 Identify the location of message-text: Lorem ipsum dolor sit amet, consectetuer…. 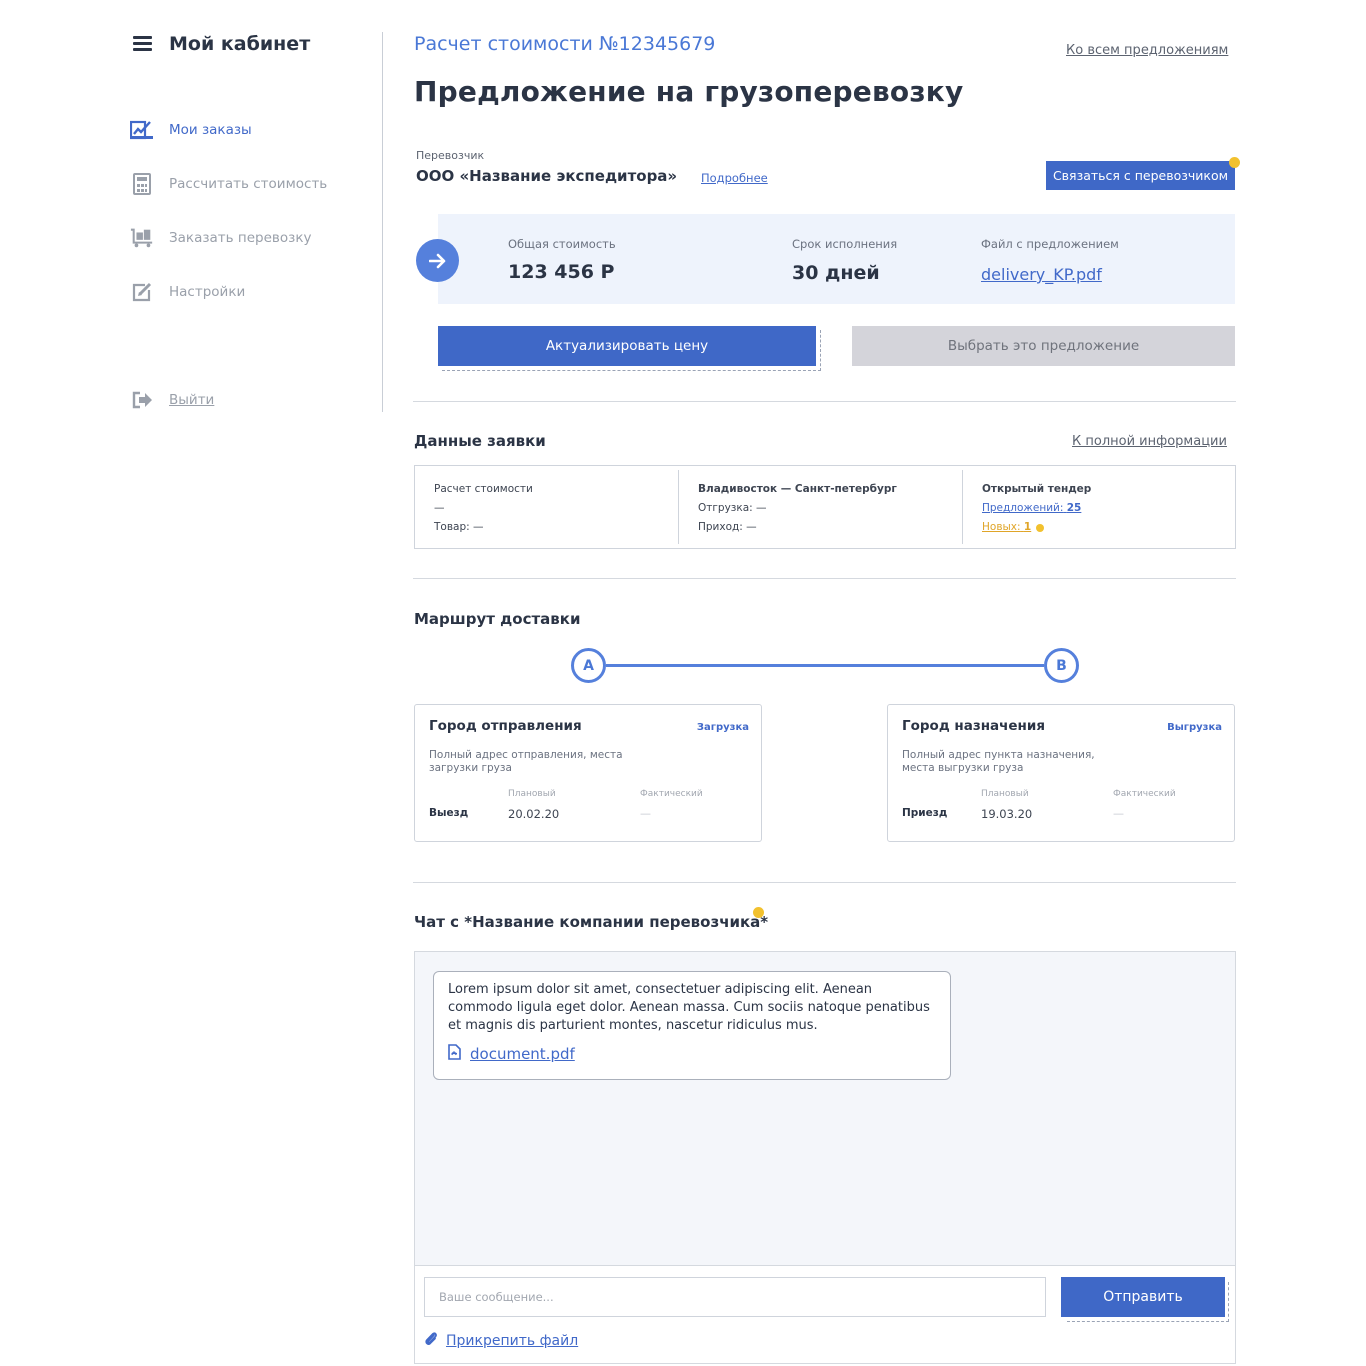
(689, 1007).